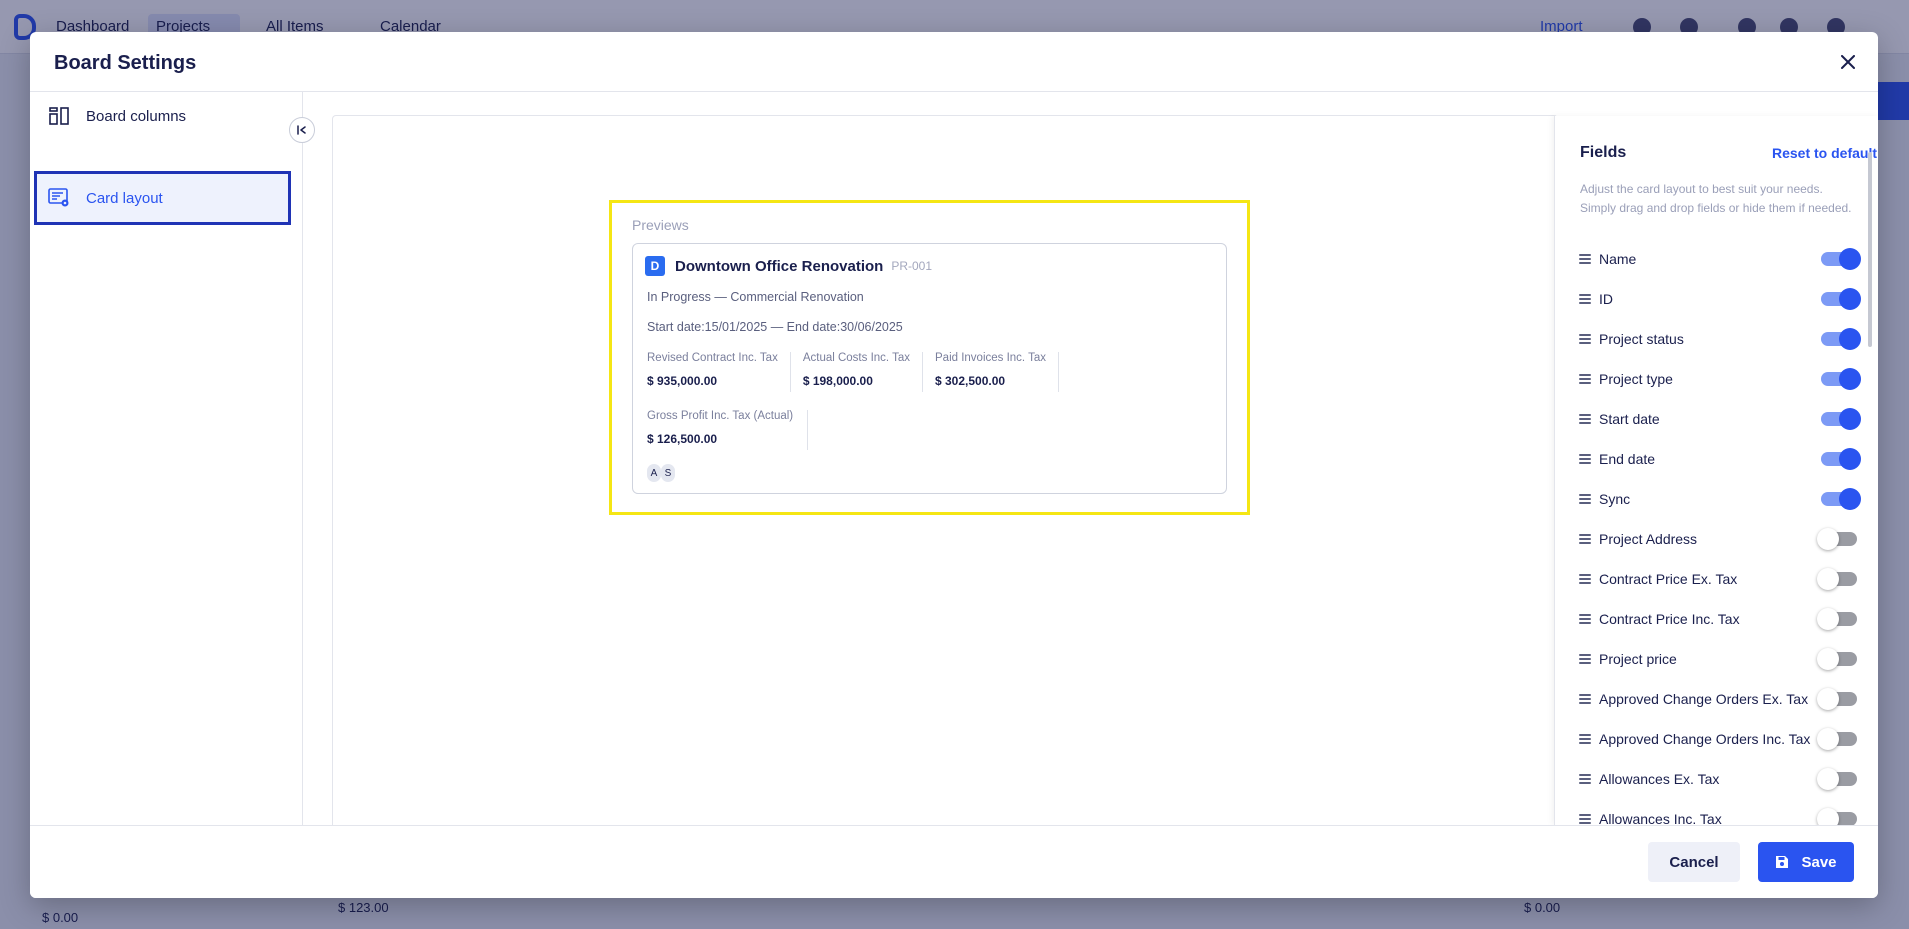 The width and height of the screenshot is (1909, 929). What do you see at coordinates (856, 358) in the screenshot?
I see `metric-label: Actual Costs Inc. Tax` at bounding box center [856, 358].